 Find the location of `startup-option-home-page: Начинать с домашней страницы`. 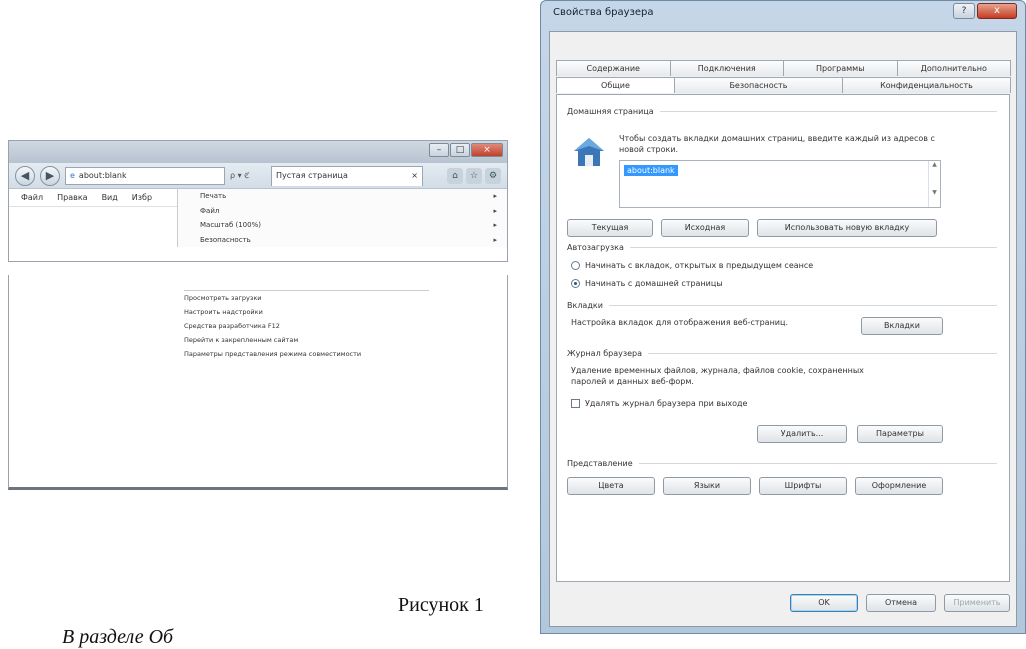

startup-option-home-page: Начинать с домашней страницы is located at coordinates (647, 283).